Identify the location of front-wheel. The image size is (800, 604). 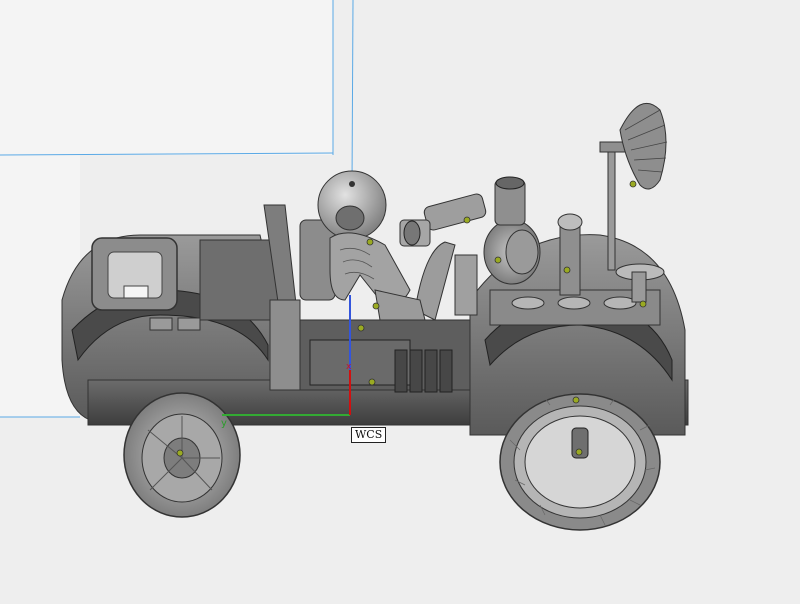
(580, 462).